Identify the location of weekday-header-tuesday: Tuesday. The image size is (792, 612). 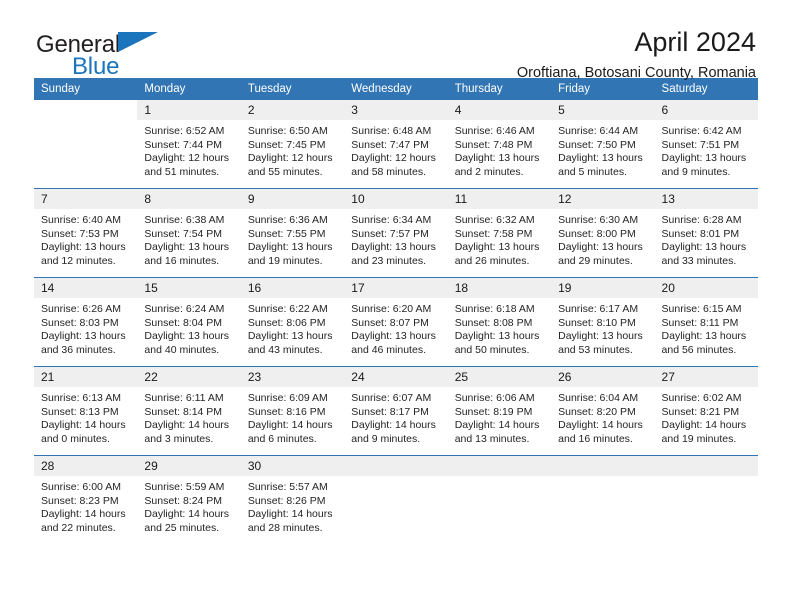
(292, 89).